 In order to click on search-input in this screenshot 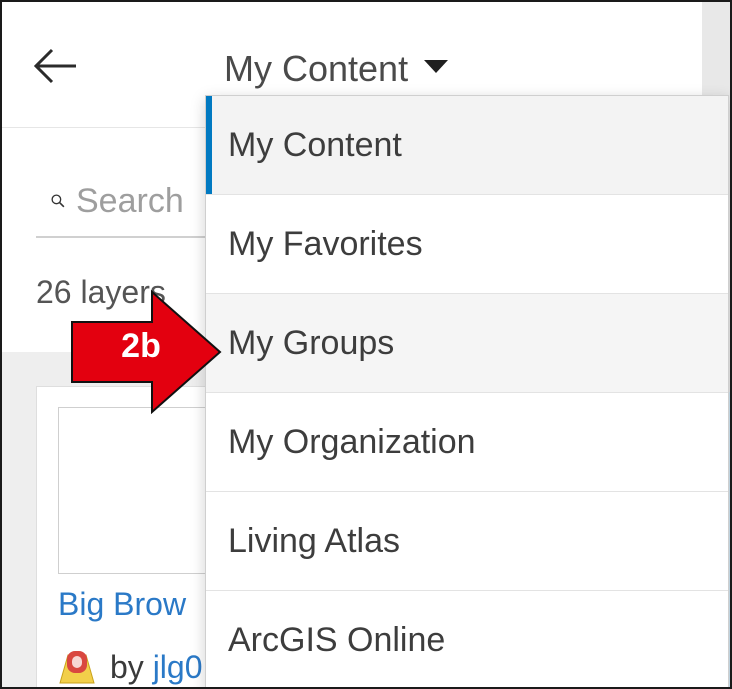, I will do `click(146, 201)`.